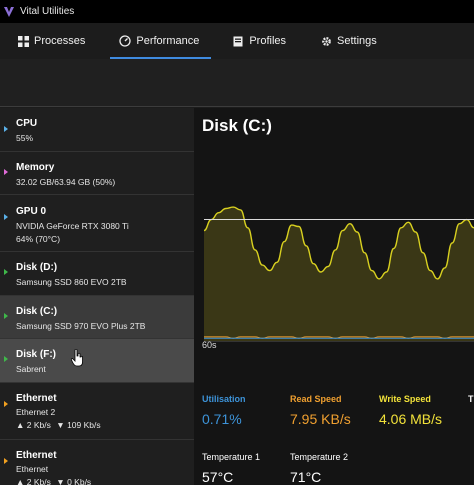  Describe the element at coordinates (231, 457) in the screenshot. I see `temperature-1-label: Temperature 1` at that location.